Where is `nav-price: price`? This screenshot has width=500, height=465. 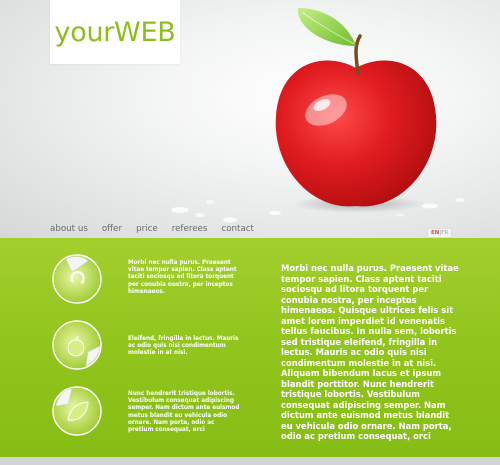
nav-price: price is located at coordinates (147, 229).